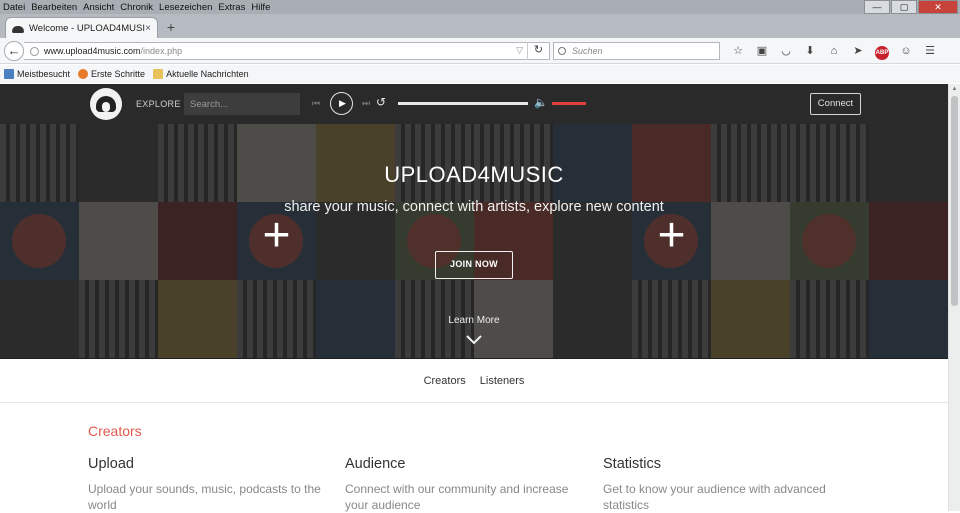  I want to click on feature-title: Upload, so click(111, 464).